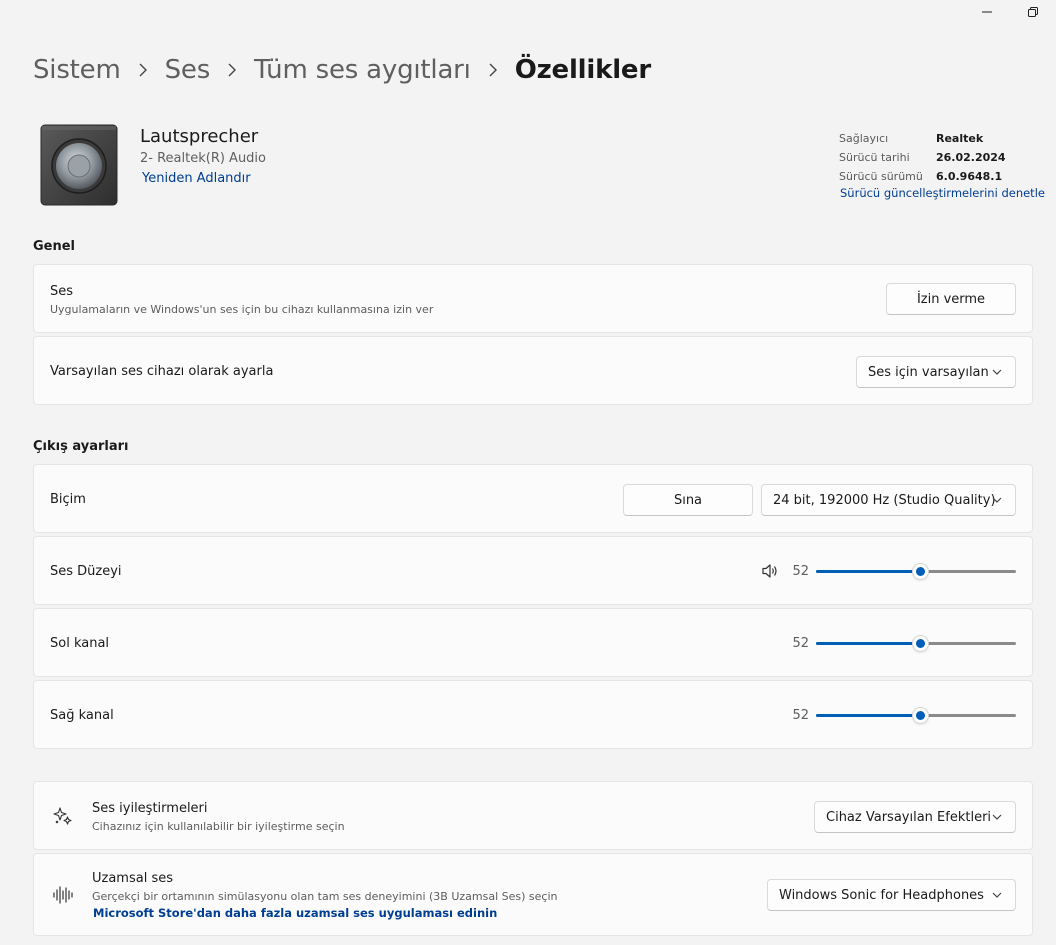 The image size is (1056, 945). I want to click on minimize-button, so click(987, 12).